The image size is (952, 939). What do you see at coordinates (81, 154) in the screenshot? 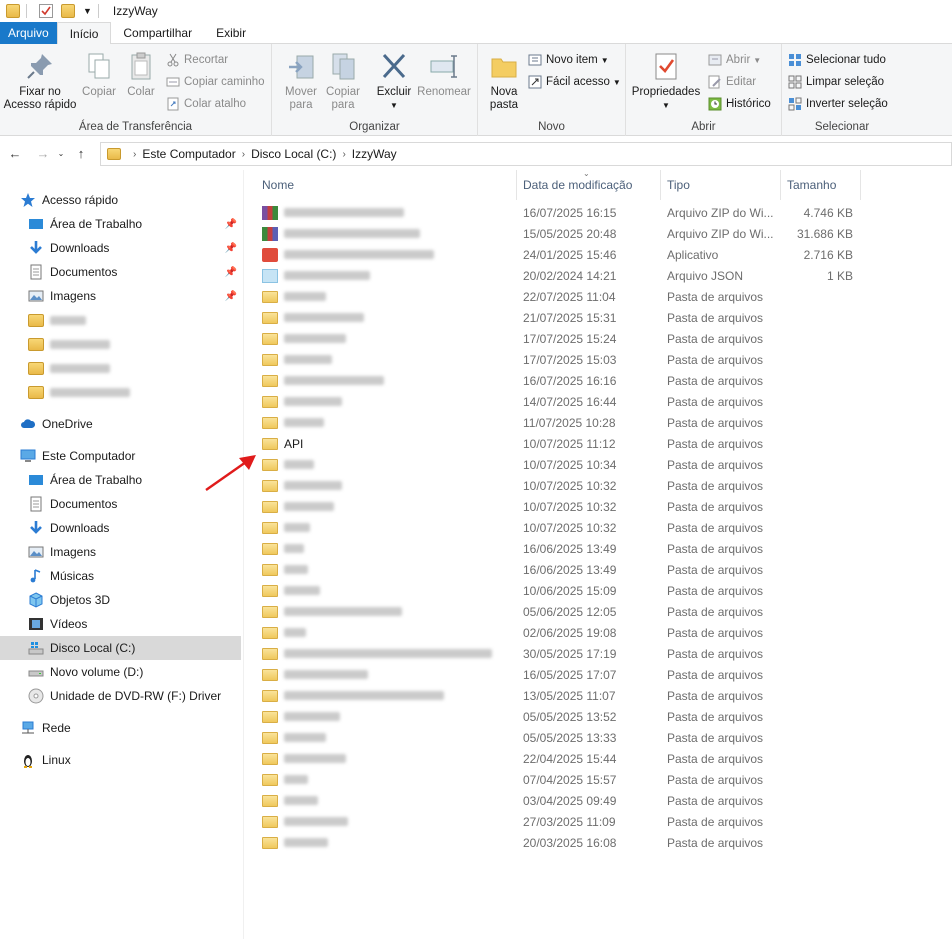
I see `up-arrow-icon: ↑` at bounding box center [81, 154].